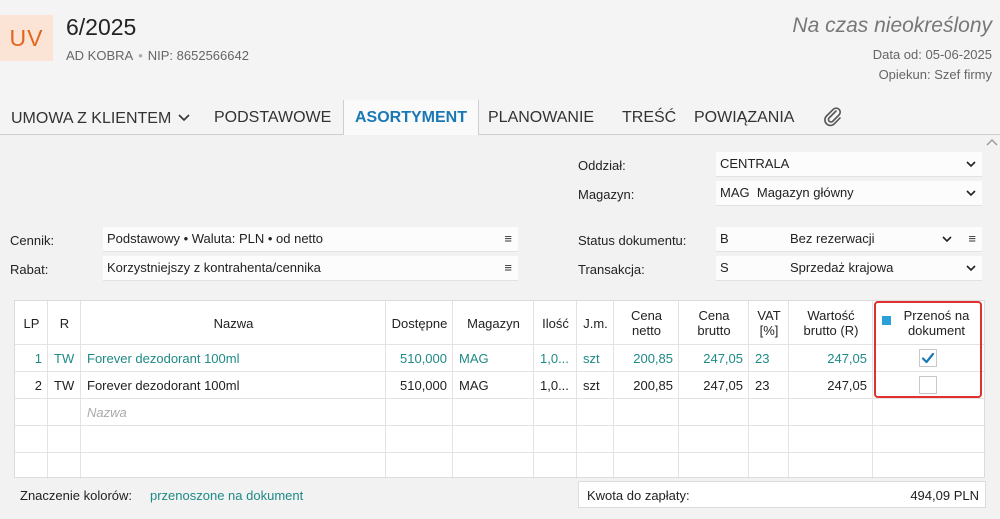 Image resolution: width=1000 pixels, height=519 pixels. Describe the element at coordinates (272, 117) in the screenshot. I see `tab-basic: PODSTAWOWE` at that location.